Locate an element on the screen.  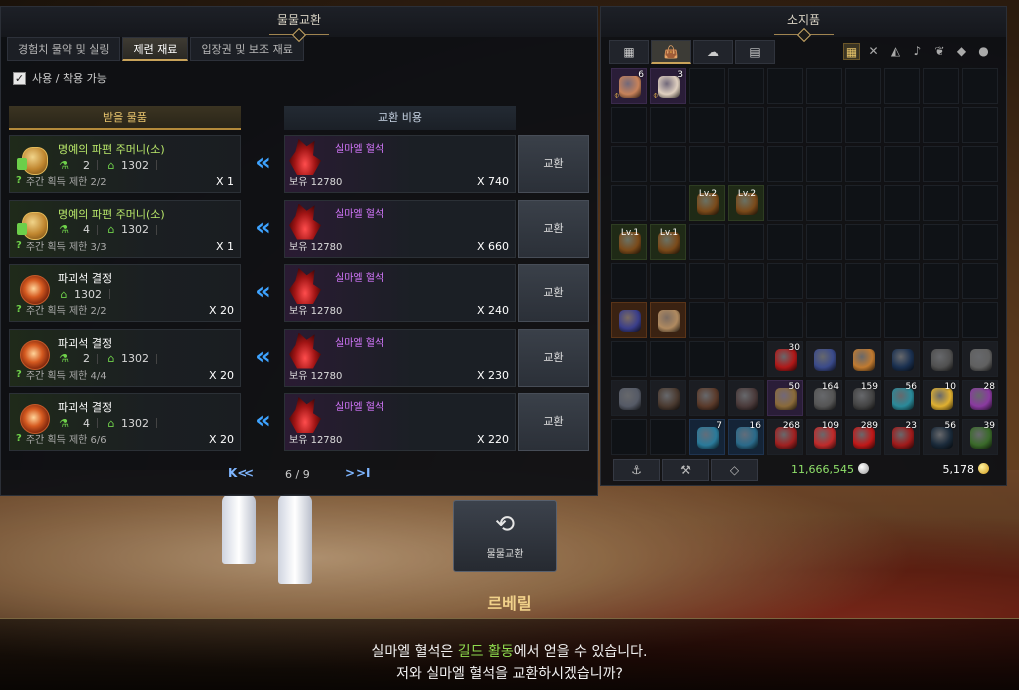
receive-item: 파괴석 결정 ⌂ 1302 ? 주간 획득 제한 2/2 X 20 is located at coordinates (125, 293).